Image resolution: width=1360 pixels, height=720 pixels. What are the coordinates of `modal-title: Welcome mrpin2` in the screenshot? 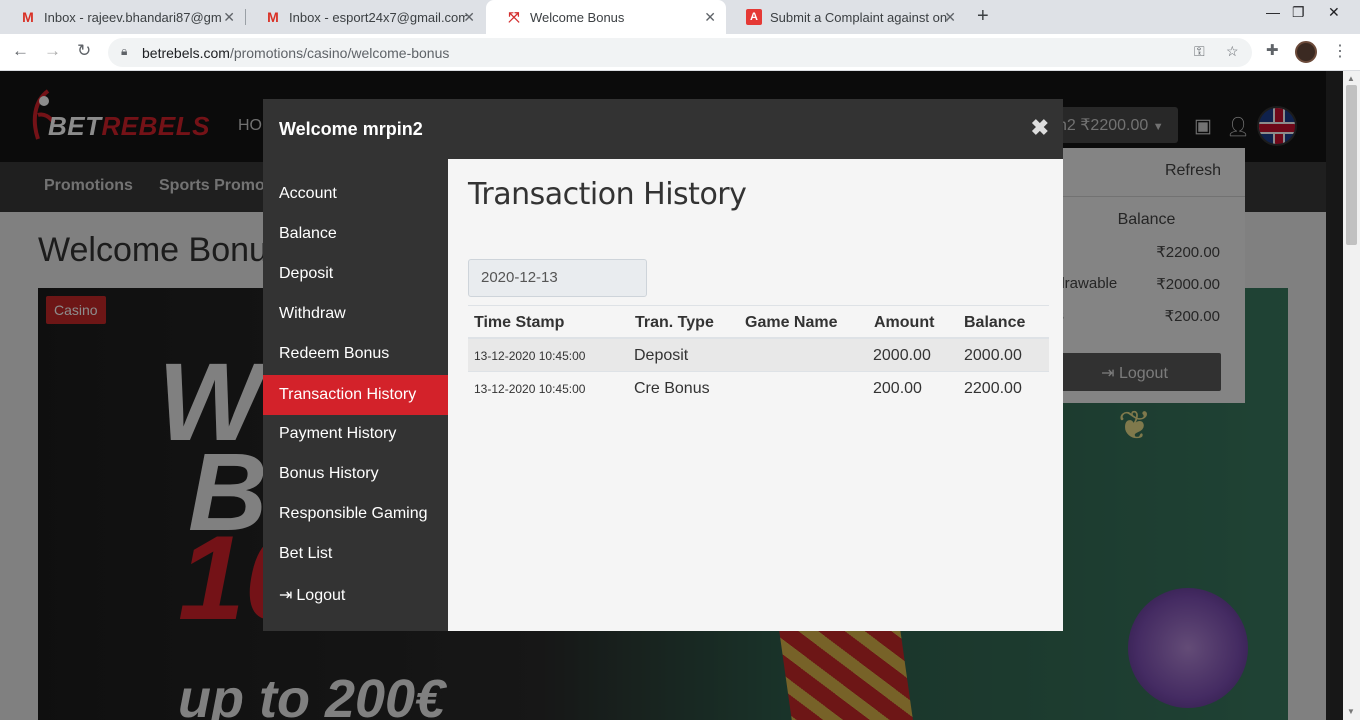 It's located at (351, 129).